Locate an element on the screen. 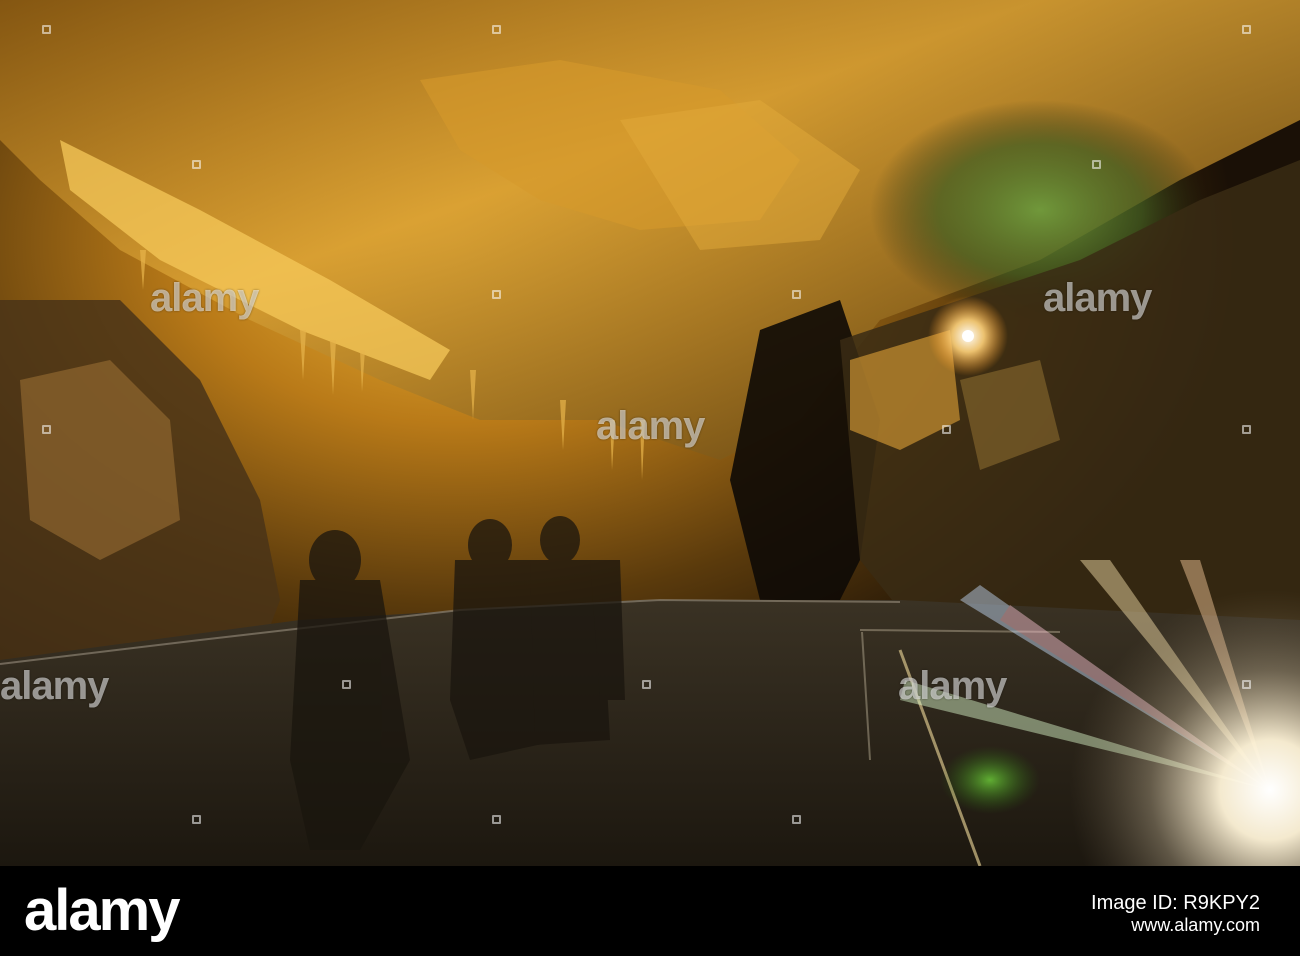 This screenshot has width=1300, height=956. image-id: Image ID: R9KPY2 is located at coordinates (1175, 903).